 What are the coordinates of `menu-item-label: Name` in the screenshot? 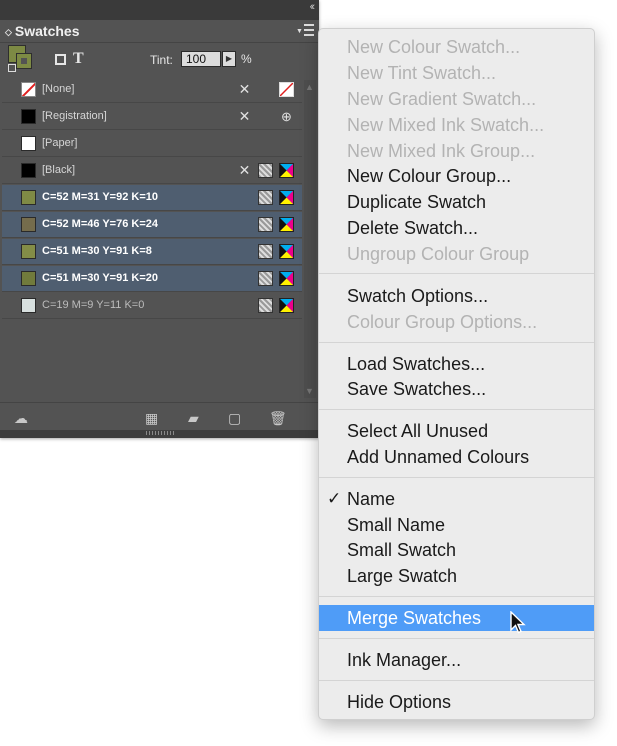 It's located at (371, 499).